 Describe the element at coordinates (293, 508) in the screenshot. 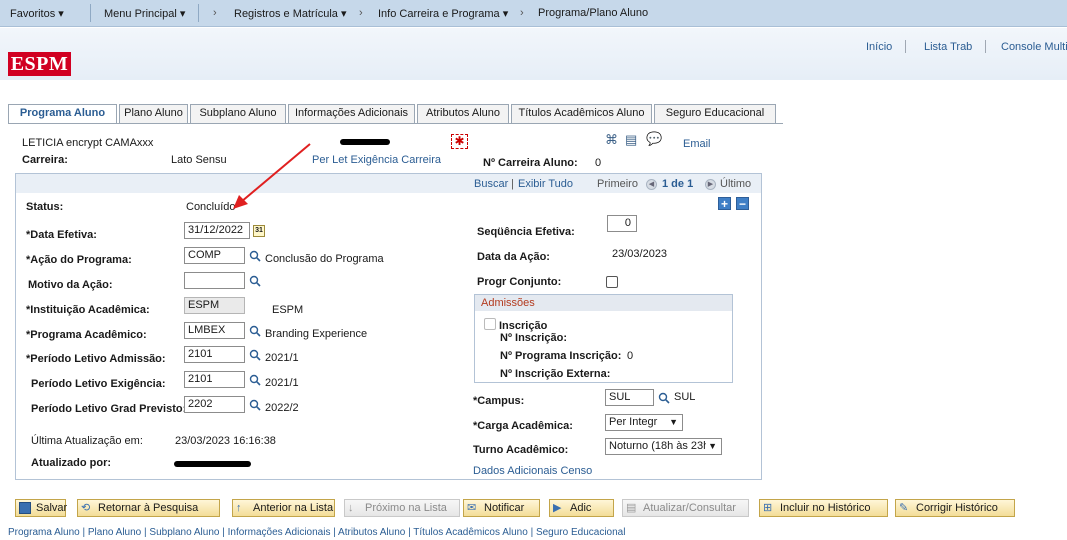

I see `anterior-label: Anterior na Lista` at that location.